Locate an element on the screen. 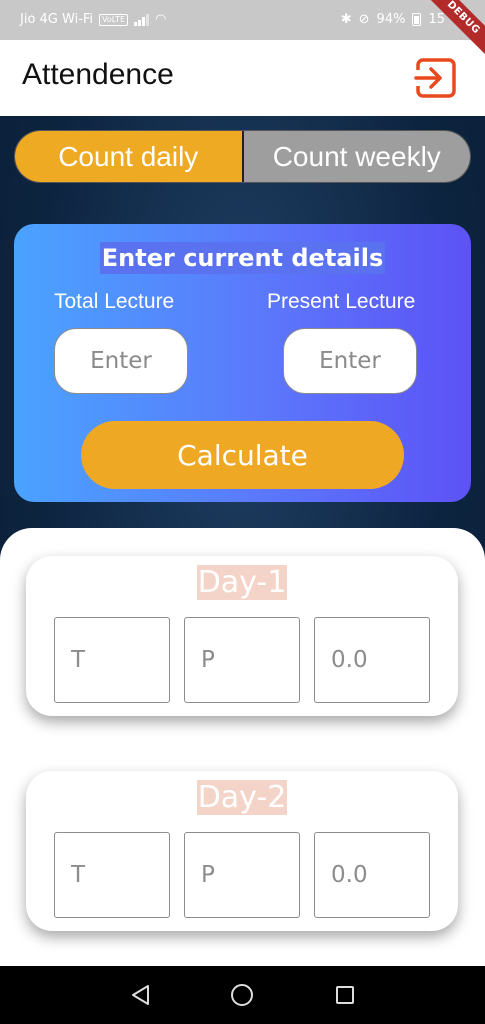 The width and height of the screenshot is (485, 1024). card-title: Enter current details is located at coordinates (242, 258).